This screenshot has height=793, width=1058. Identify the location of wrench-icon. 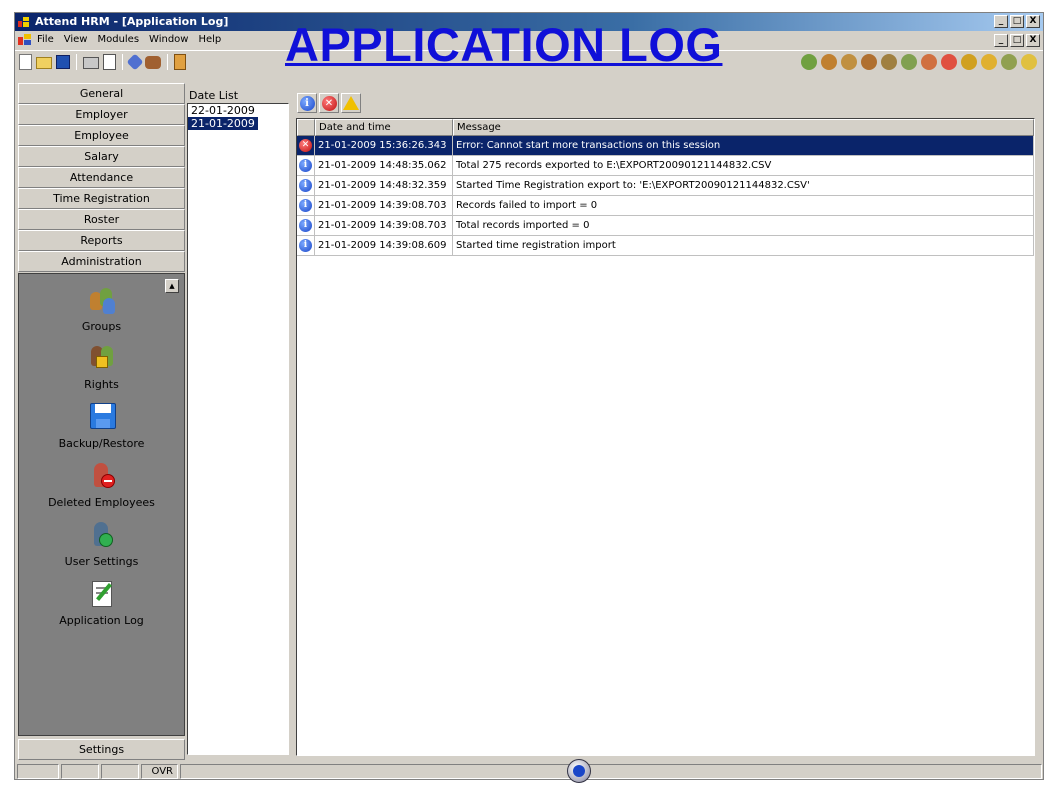
(969, 62).